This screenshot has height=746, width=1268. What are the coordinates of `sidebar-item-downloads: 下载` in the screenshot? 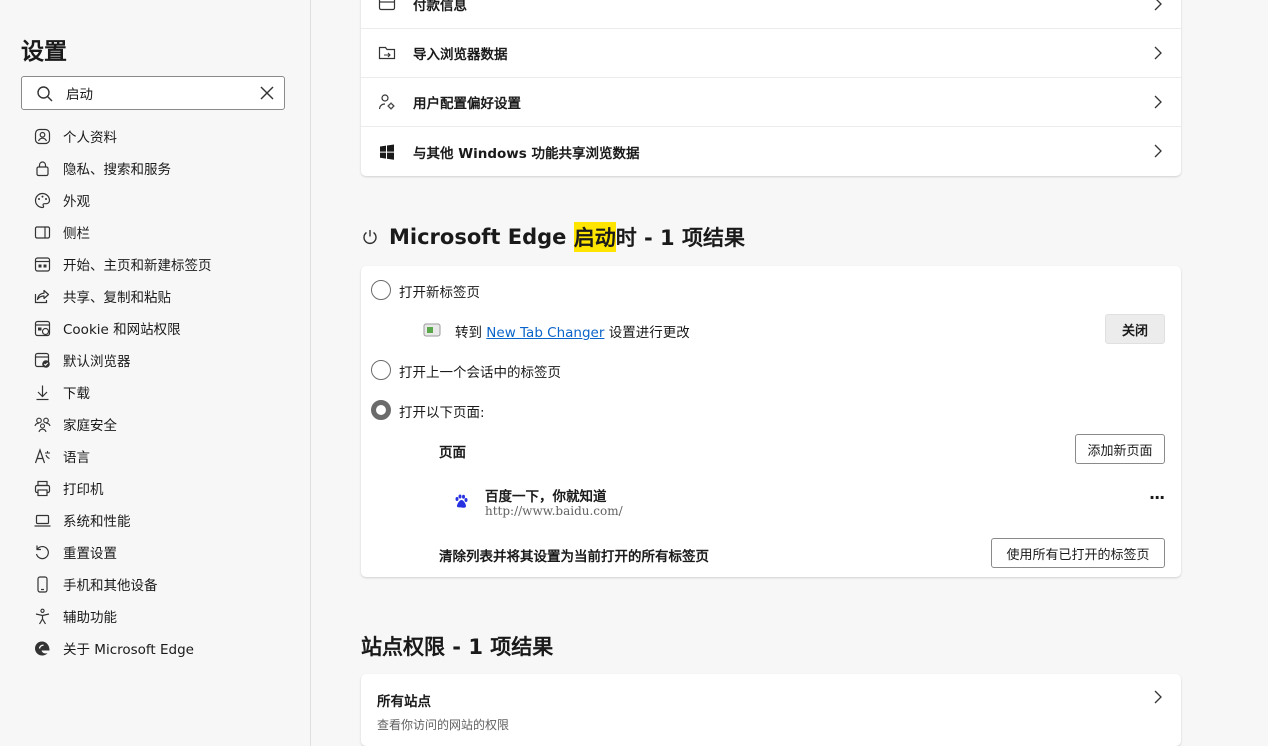 It's located at (155, 392).